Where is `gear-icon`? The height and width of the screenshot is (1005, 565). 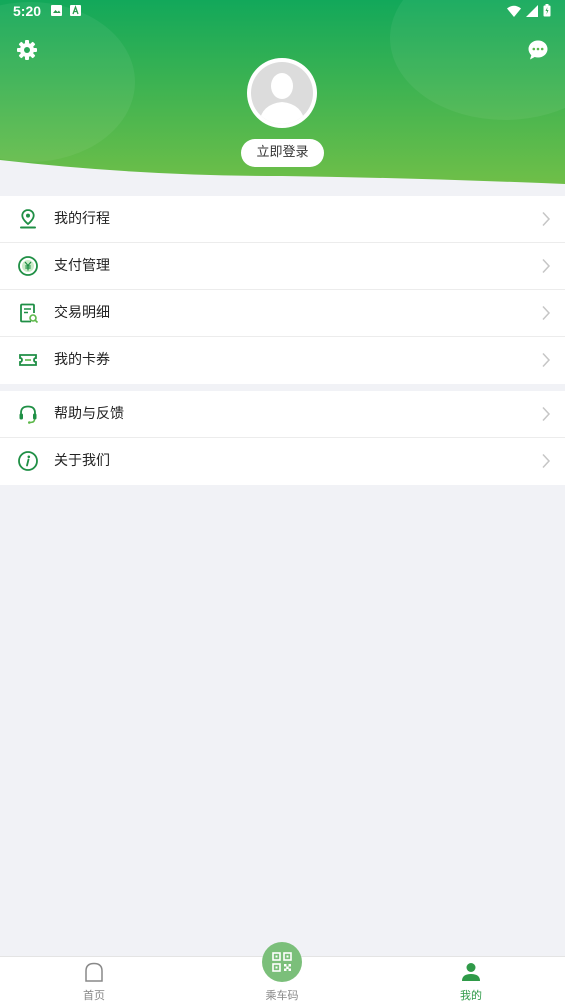
gear-icon is located at coordinates (27, 50).